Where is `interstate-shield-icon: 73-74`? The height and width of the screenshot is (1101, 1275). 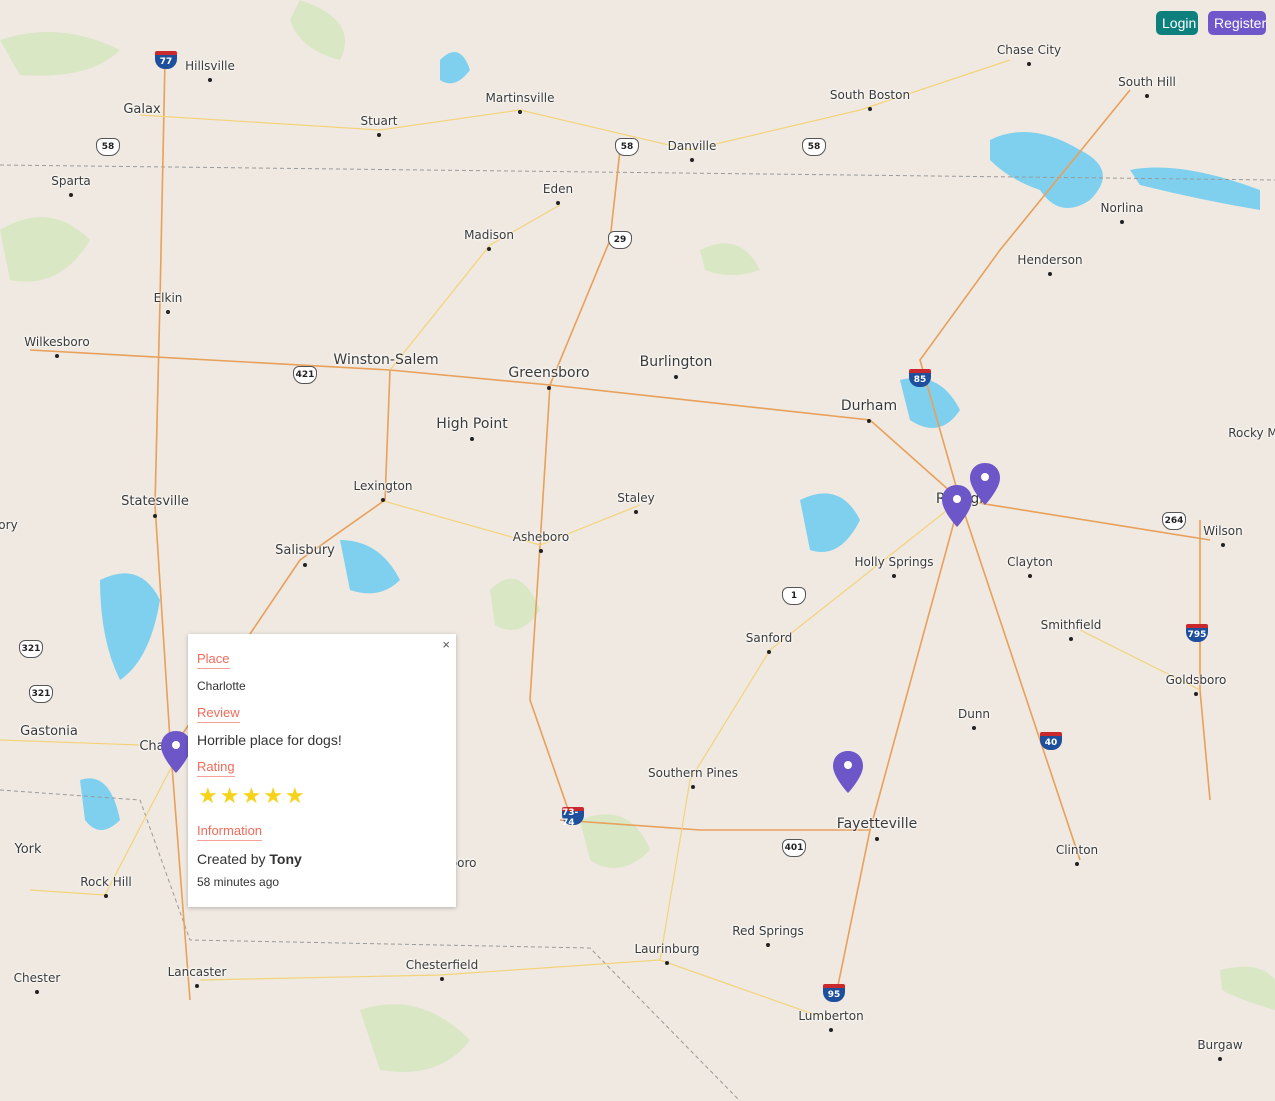
interstate-shield-icon: 73-74 is located at coordinates (573, 817).